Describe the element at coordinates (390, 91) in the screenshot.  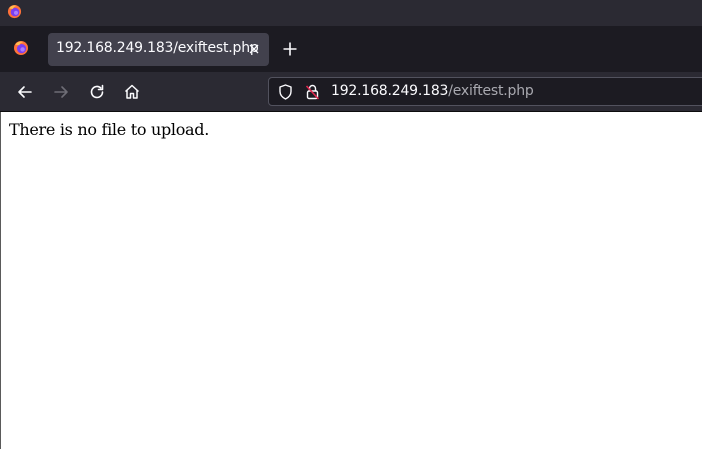
I see `url-host: 192.168.249.183` at that location.